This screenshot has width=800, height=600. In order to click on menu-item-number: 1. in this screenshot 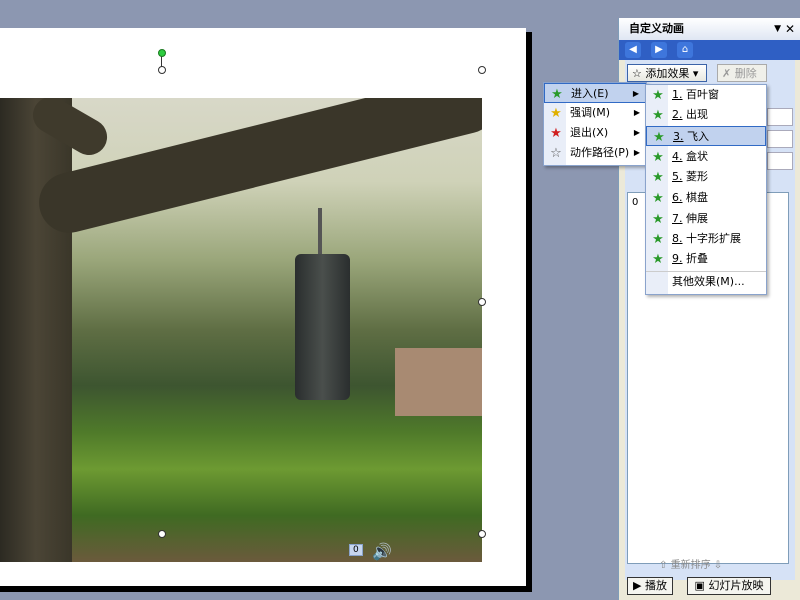, I will do `click(677, 94)`.